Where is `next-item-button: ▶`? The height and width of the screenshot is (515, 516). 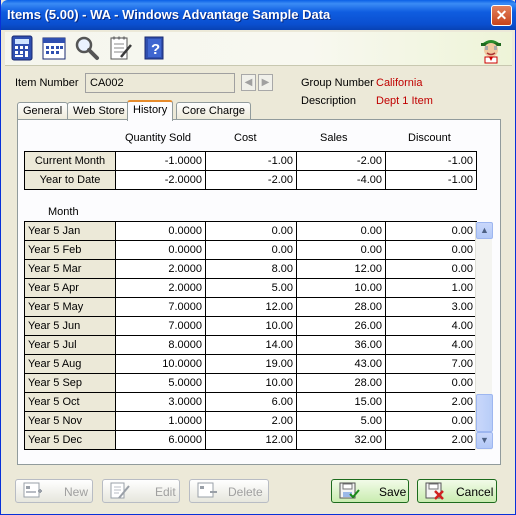 next-item-button: ▶ is located at coordinates (265, 82).